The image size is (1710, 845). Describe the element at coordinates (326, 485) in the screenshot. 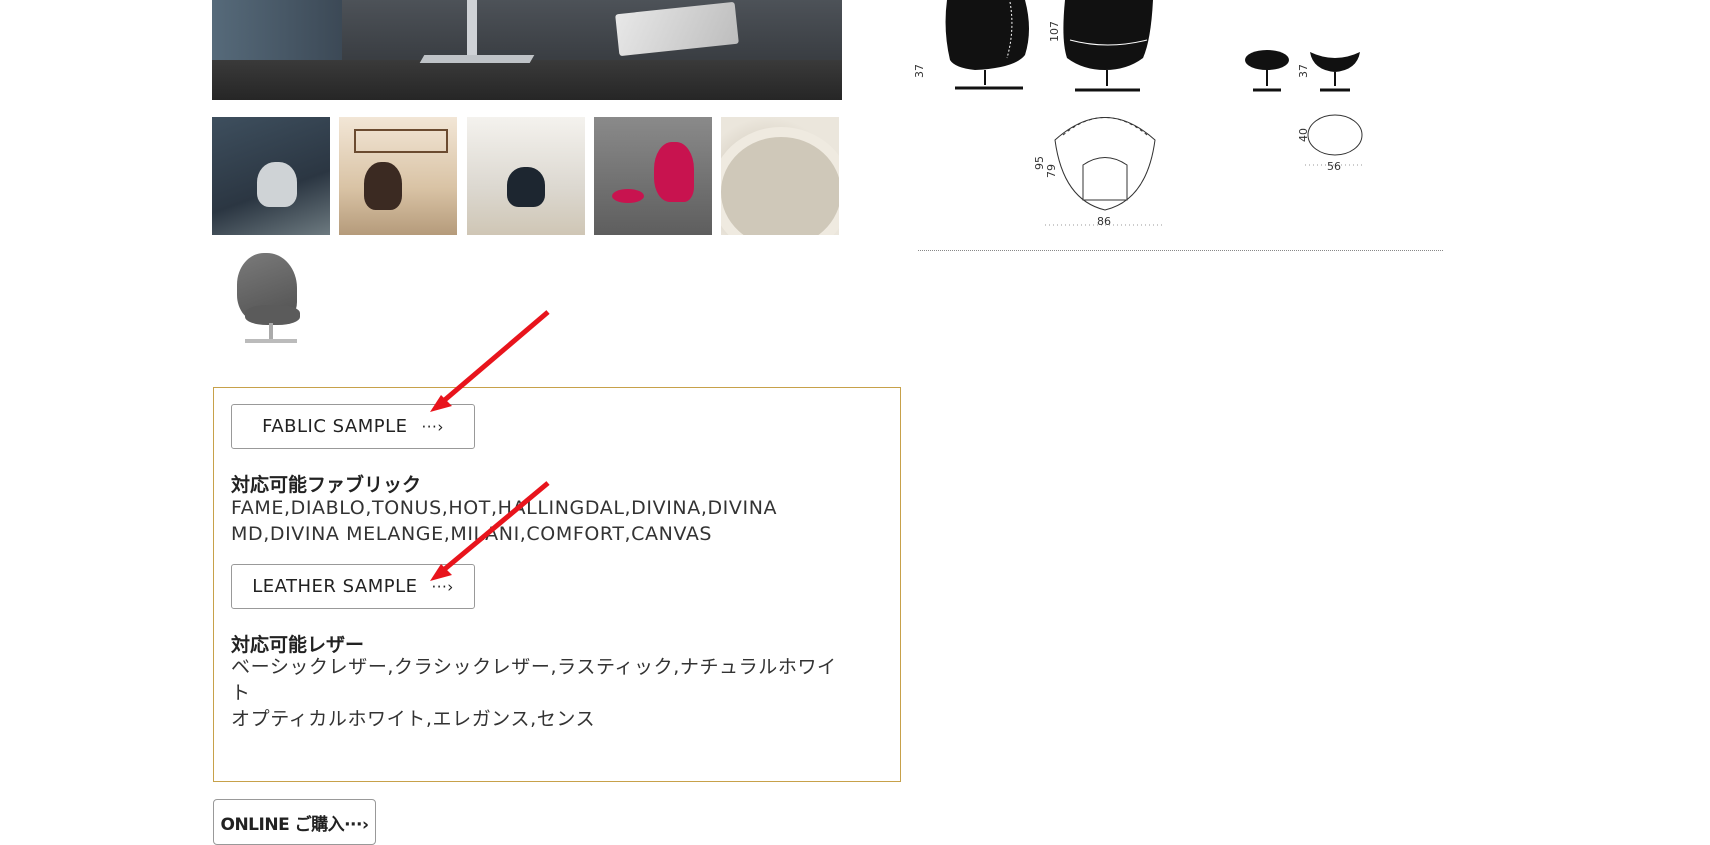

I see `fabric-heading: 対応可能ファブリック` at that location.